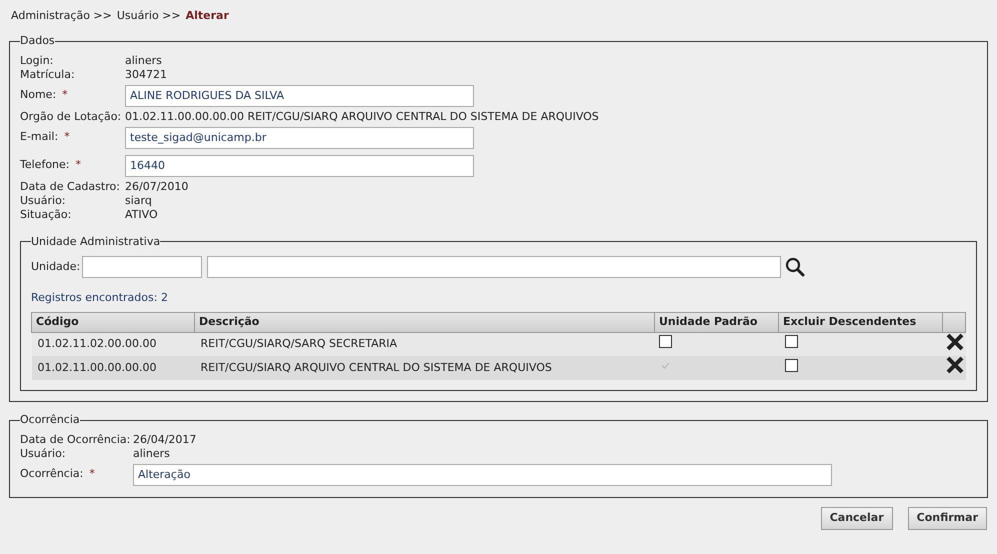  I want to click on field-value: 26/07/2010, so click(156, 187).